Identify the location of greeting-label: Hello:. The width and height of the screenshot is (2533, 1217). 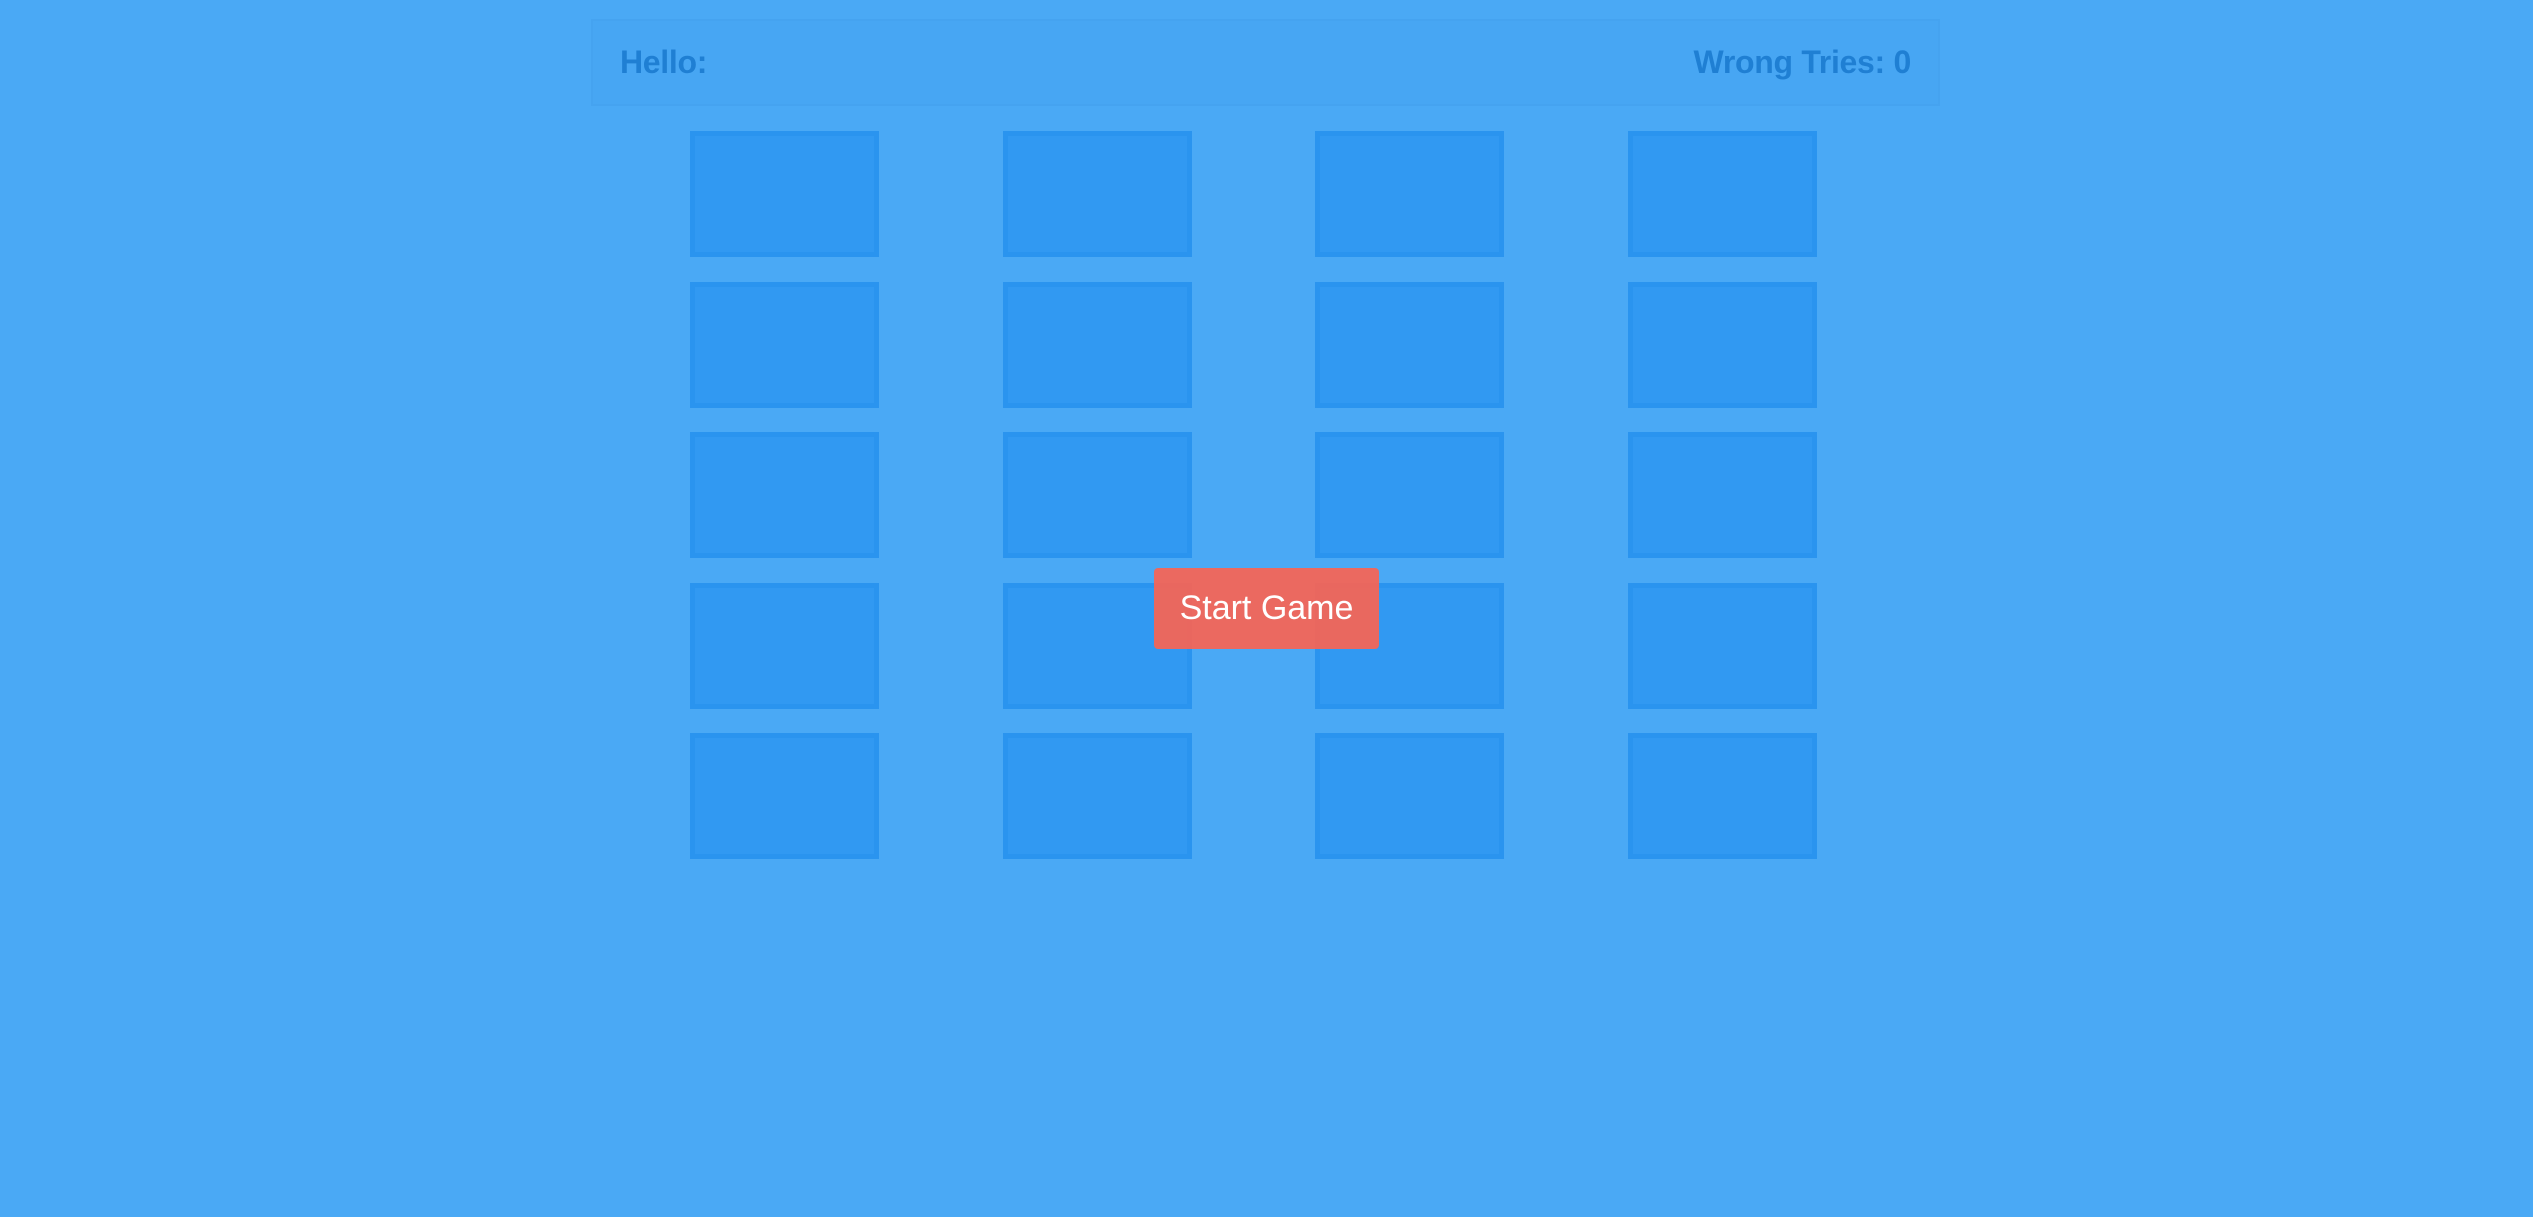
(664, 62).